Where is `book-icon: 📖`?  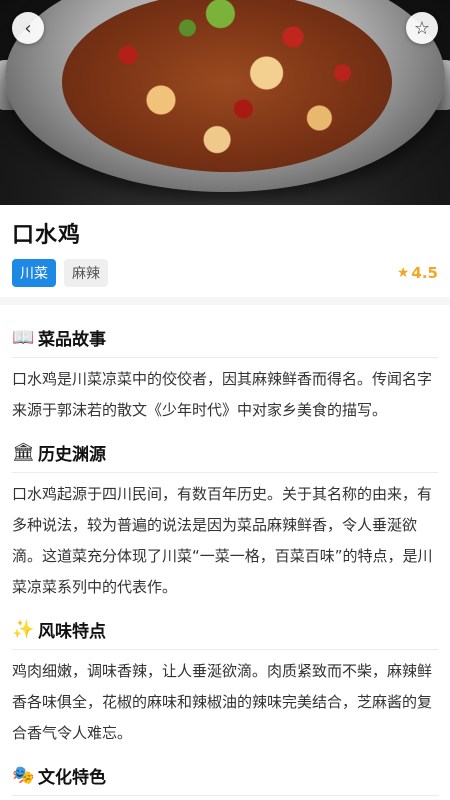
book-icon: 📖 is located at coordinates (23, 337).